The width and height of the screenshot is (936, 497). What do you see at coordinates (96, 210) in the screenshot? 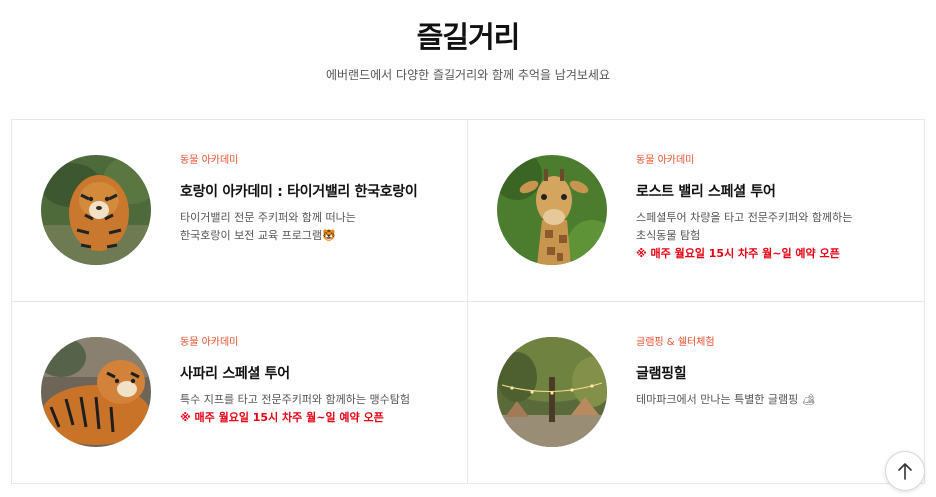
I see `tiger-photo` at bounding box center [96, 210].